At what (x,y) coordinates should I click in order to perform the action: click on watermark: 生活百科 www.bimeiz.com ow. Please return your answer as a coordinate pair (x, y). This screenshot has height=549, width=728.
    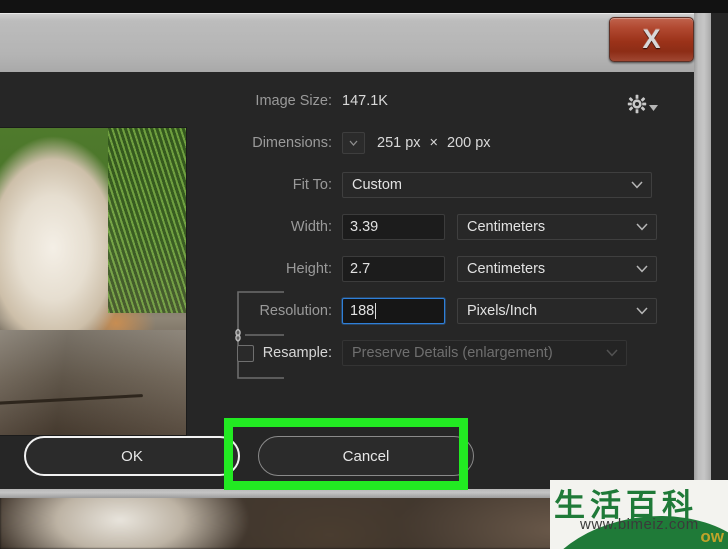
    Looking at the image, I should click on (639, 514).